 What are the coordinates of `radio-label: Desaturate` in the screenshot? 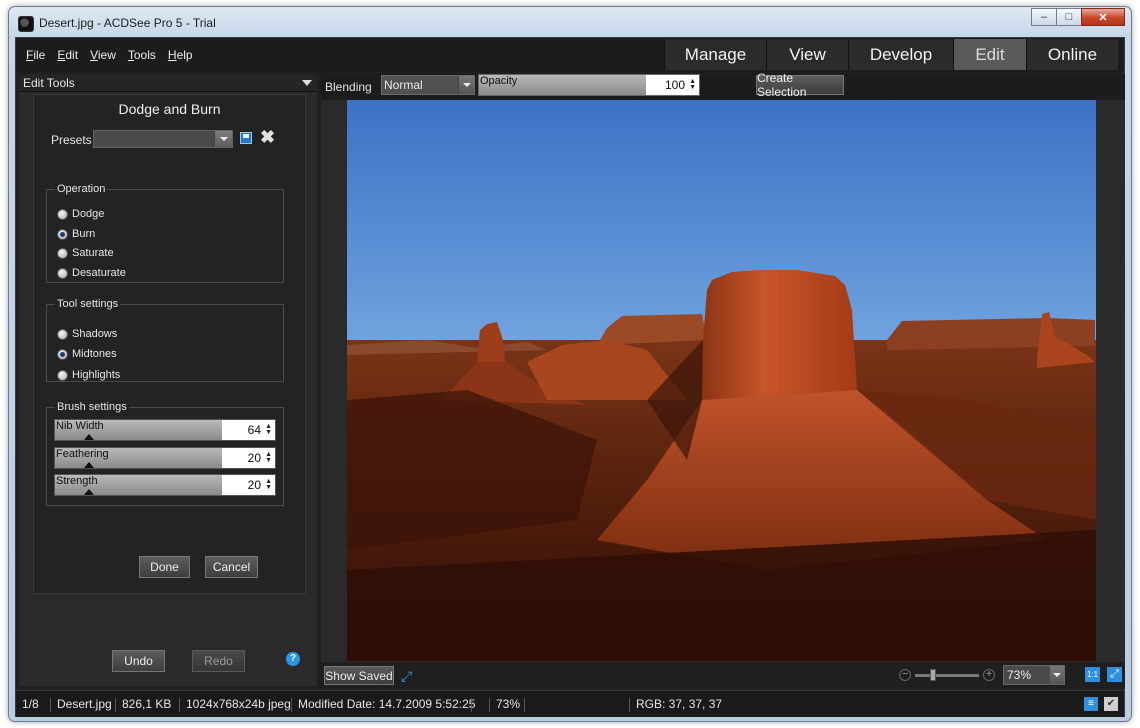 It's located at (99, 273).